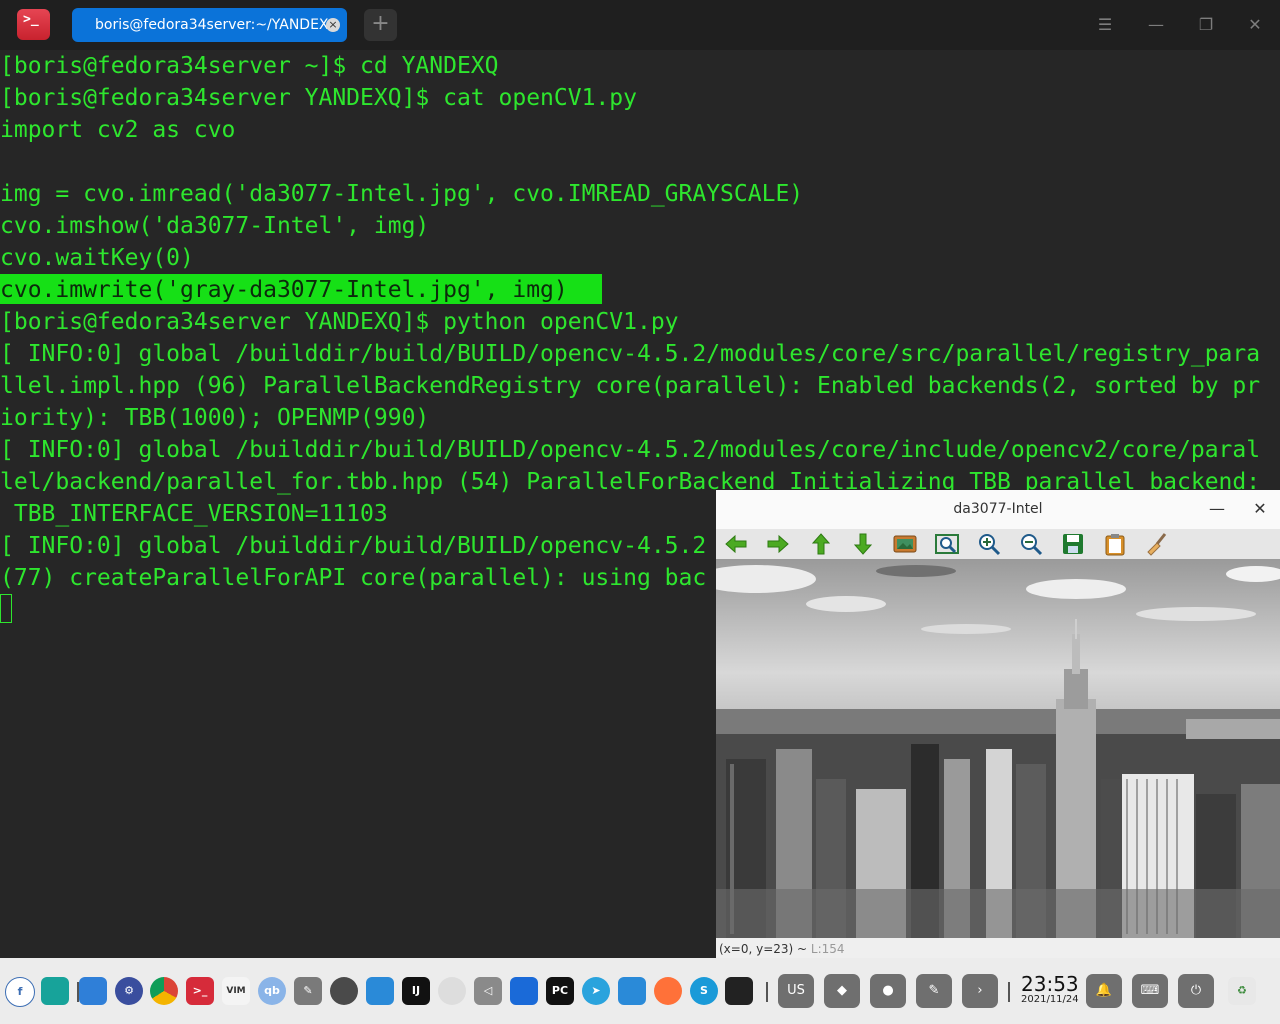 This screenshot has width=1280, height=1024. I want to click on expand-tray-icon: ›, so click(980, 991).